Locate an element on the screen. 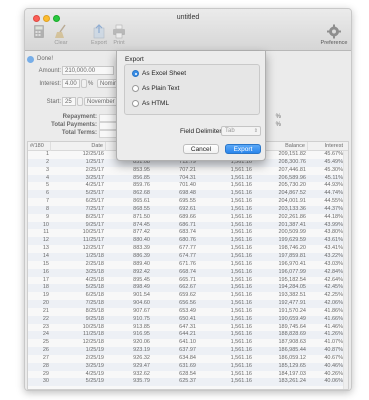 Image resolution: width=369 pixels, height=400 pixels. export-icon is located at coordinates (99, 31).